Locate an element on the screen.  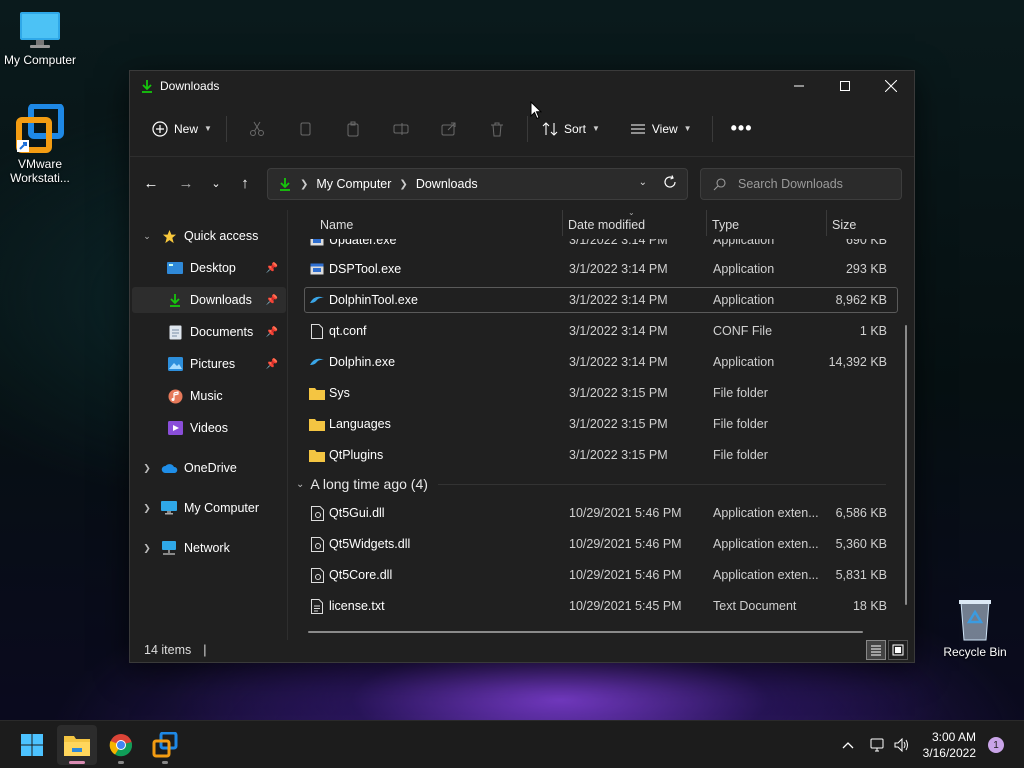
column-header-size: Size is located at coordinates (844, 225).